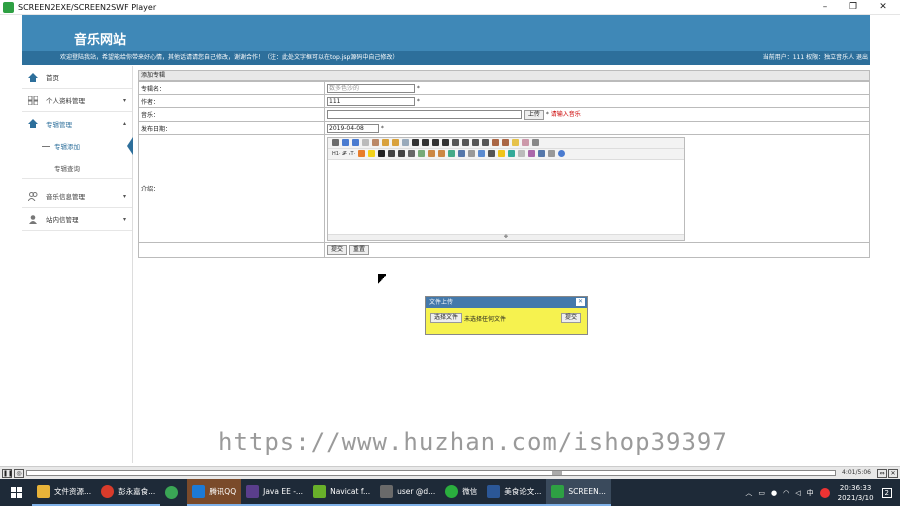 This screenshot has width=900, height=506. Describe the element at coordinates (525, 142) in the screenshot. I see `select-all-icon` at that location.